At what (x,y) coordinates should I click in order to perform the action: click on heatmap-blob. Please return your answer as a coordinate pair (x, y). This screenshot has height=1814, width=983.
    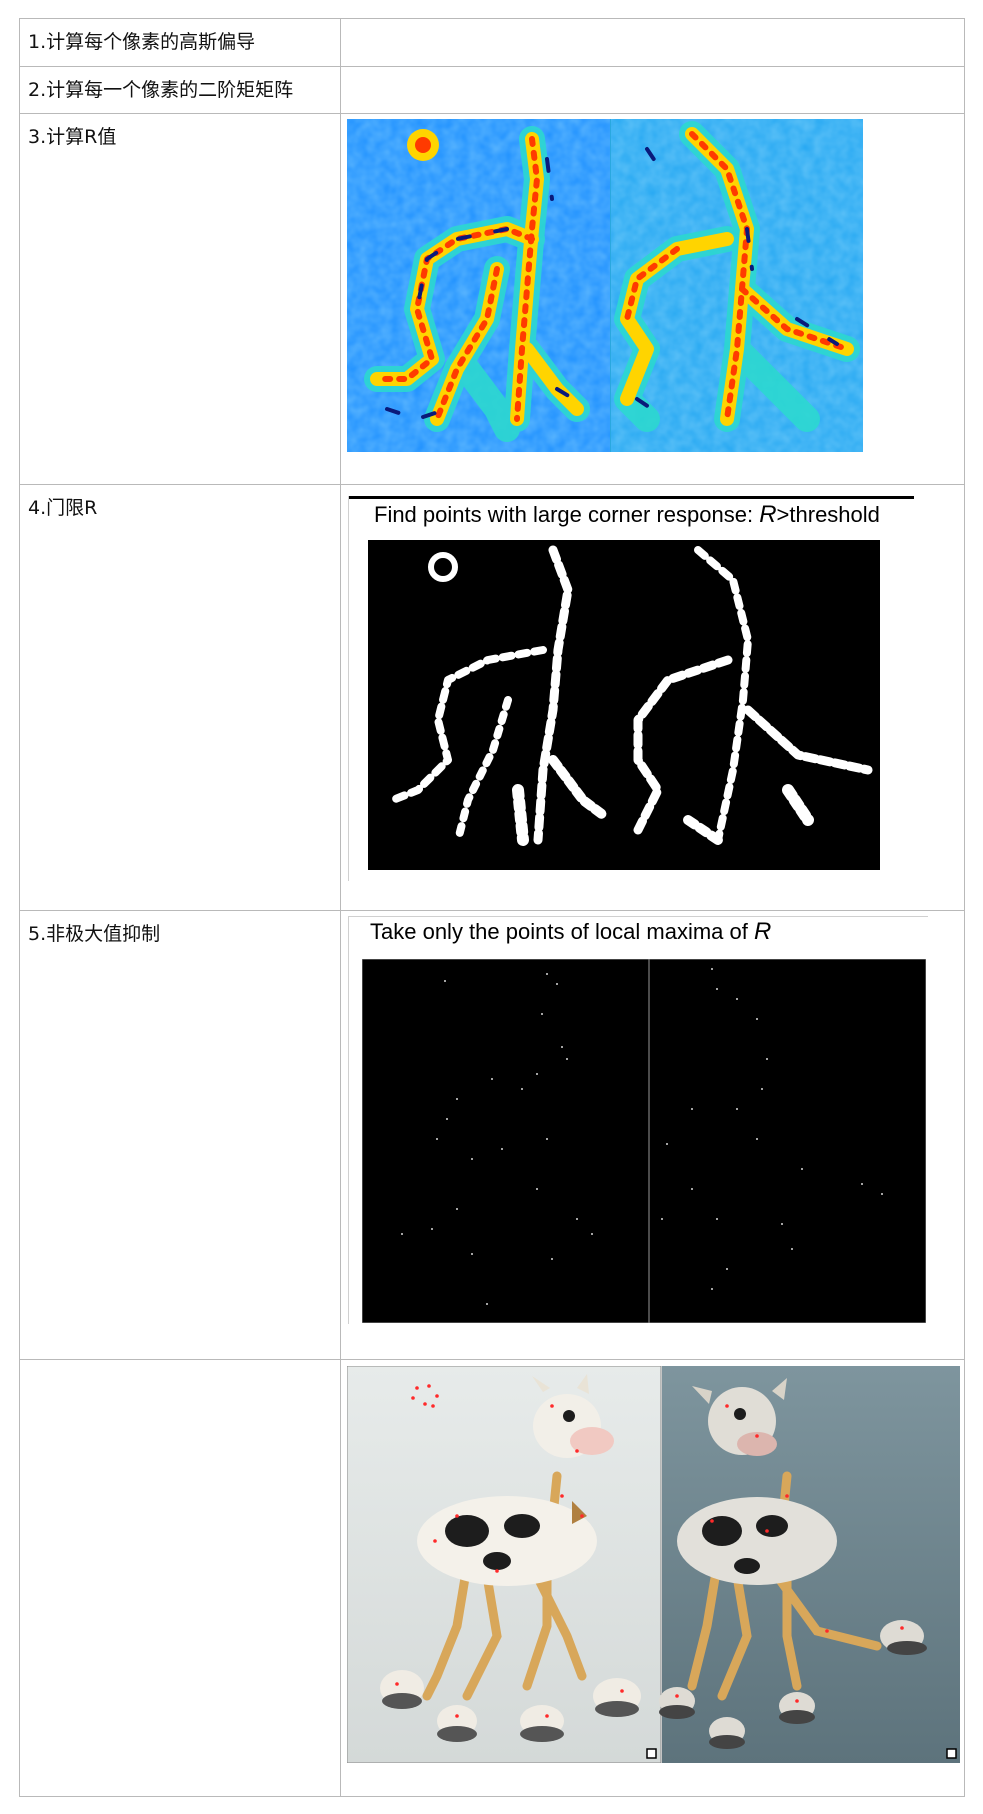
    Looking at the image, I should click on (423, 145).